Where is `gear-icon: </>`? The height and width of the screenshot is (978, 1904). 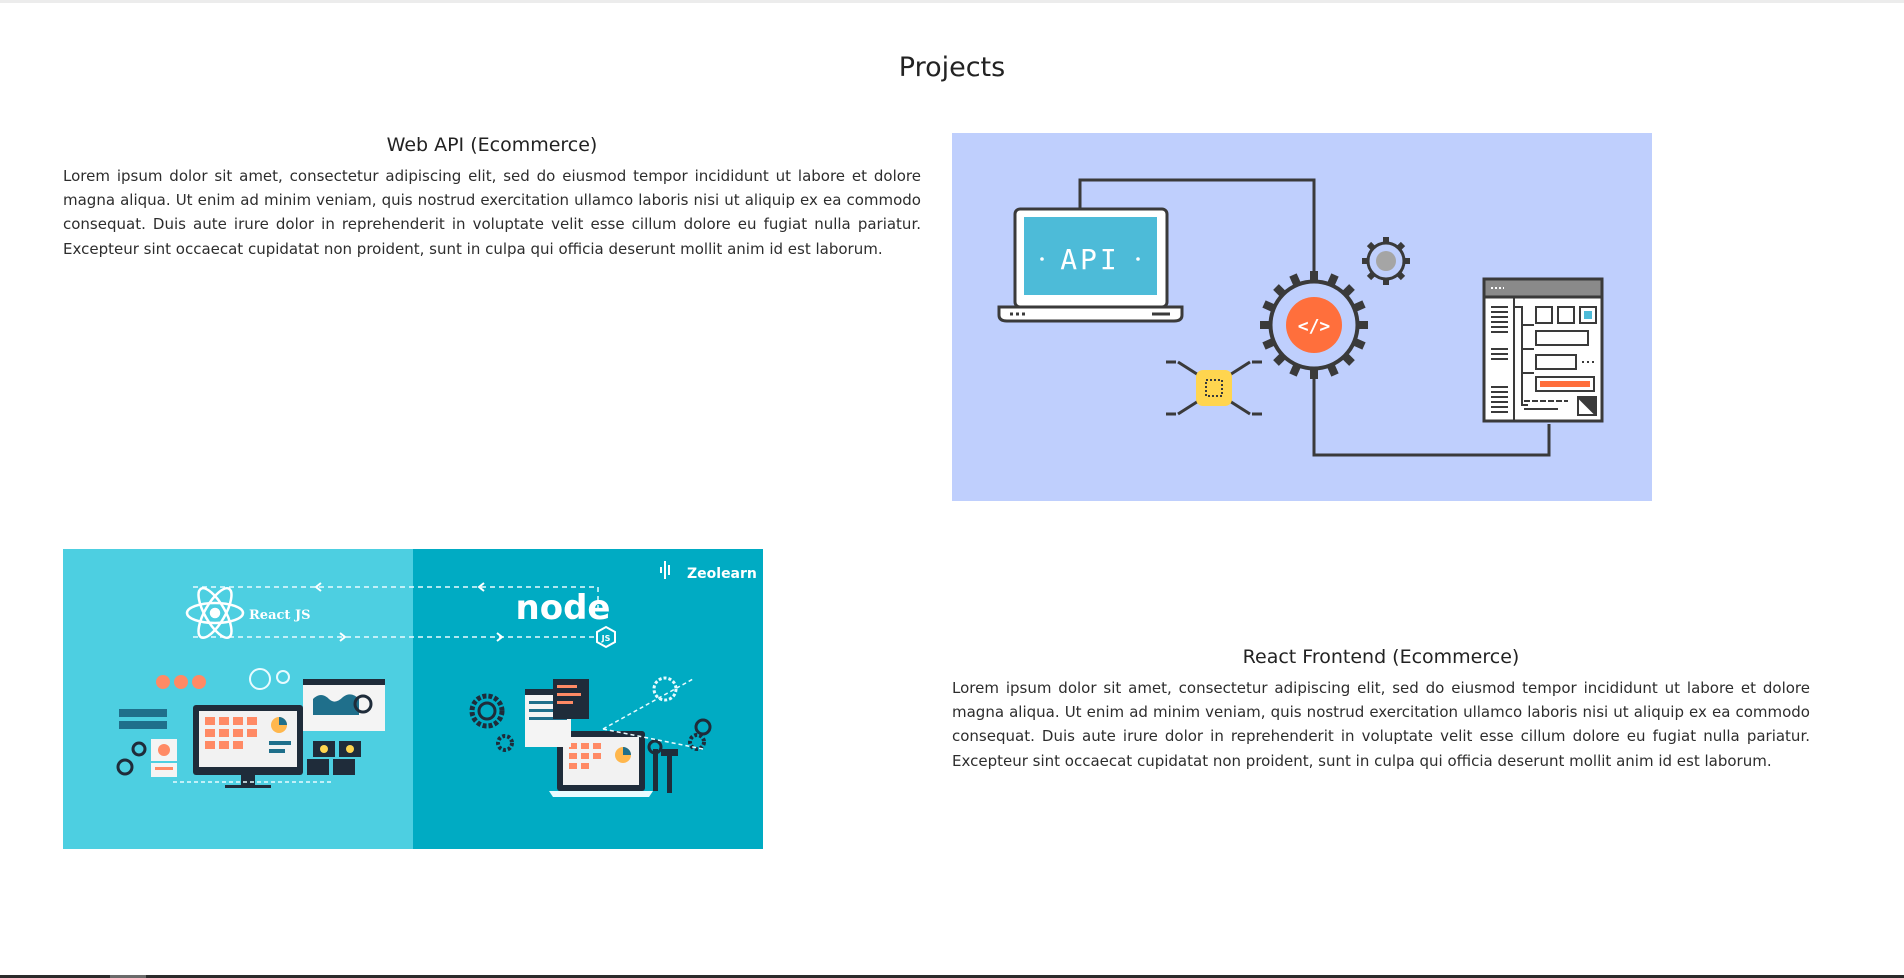 gear-icon: </> is located at coordinates (1314, 325).